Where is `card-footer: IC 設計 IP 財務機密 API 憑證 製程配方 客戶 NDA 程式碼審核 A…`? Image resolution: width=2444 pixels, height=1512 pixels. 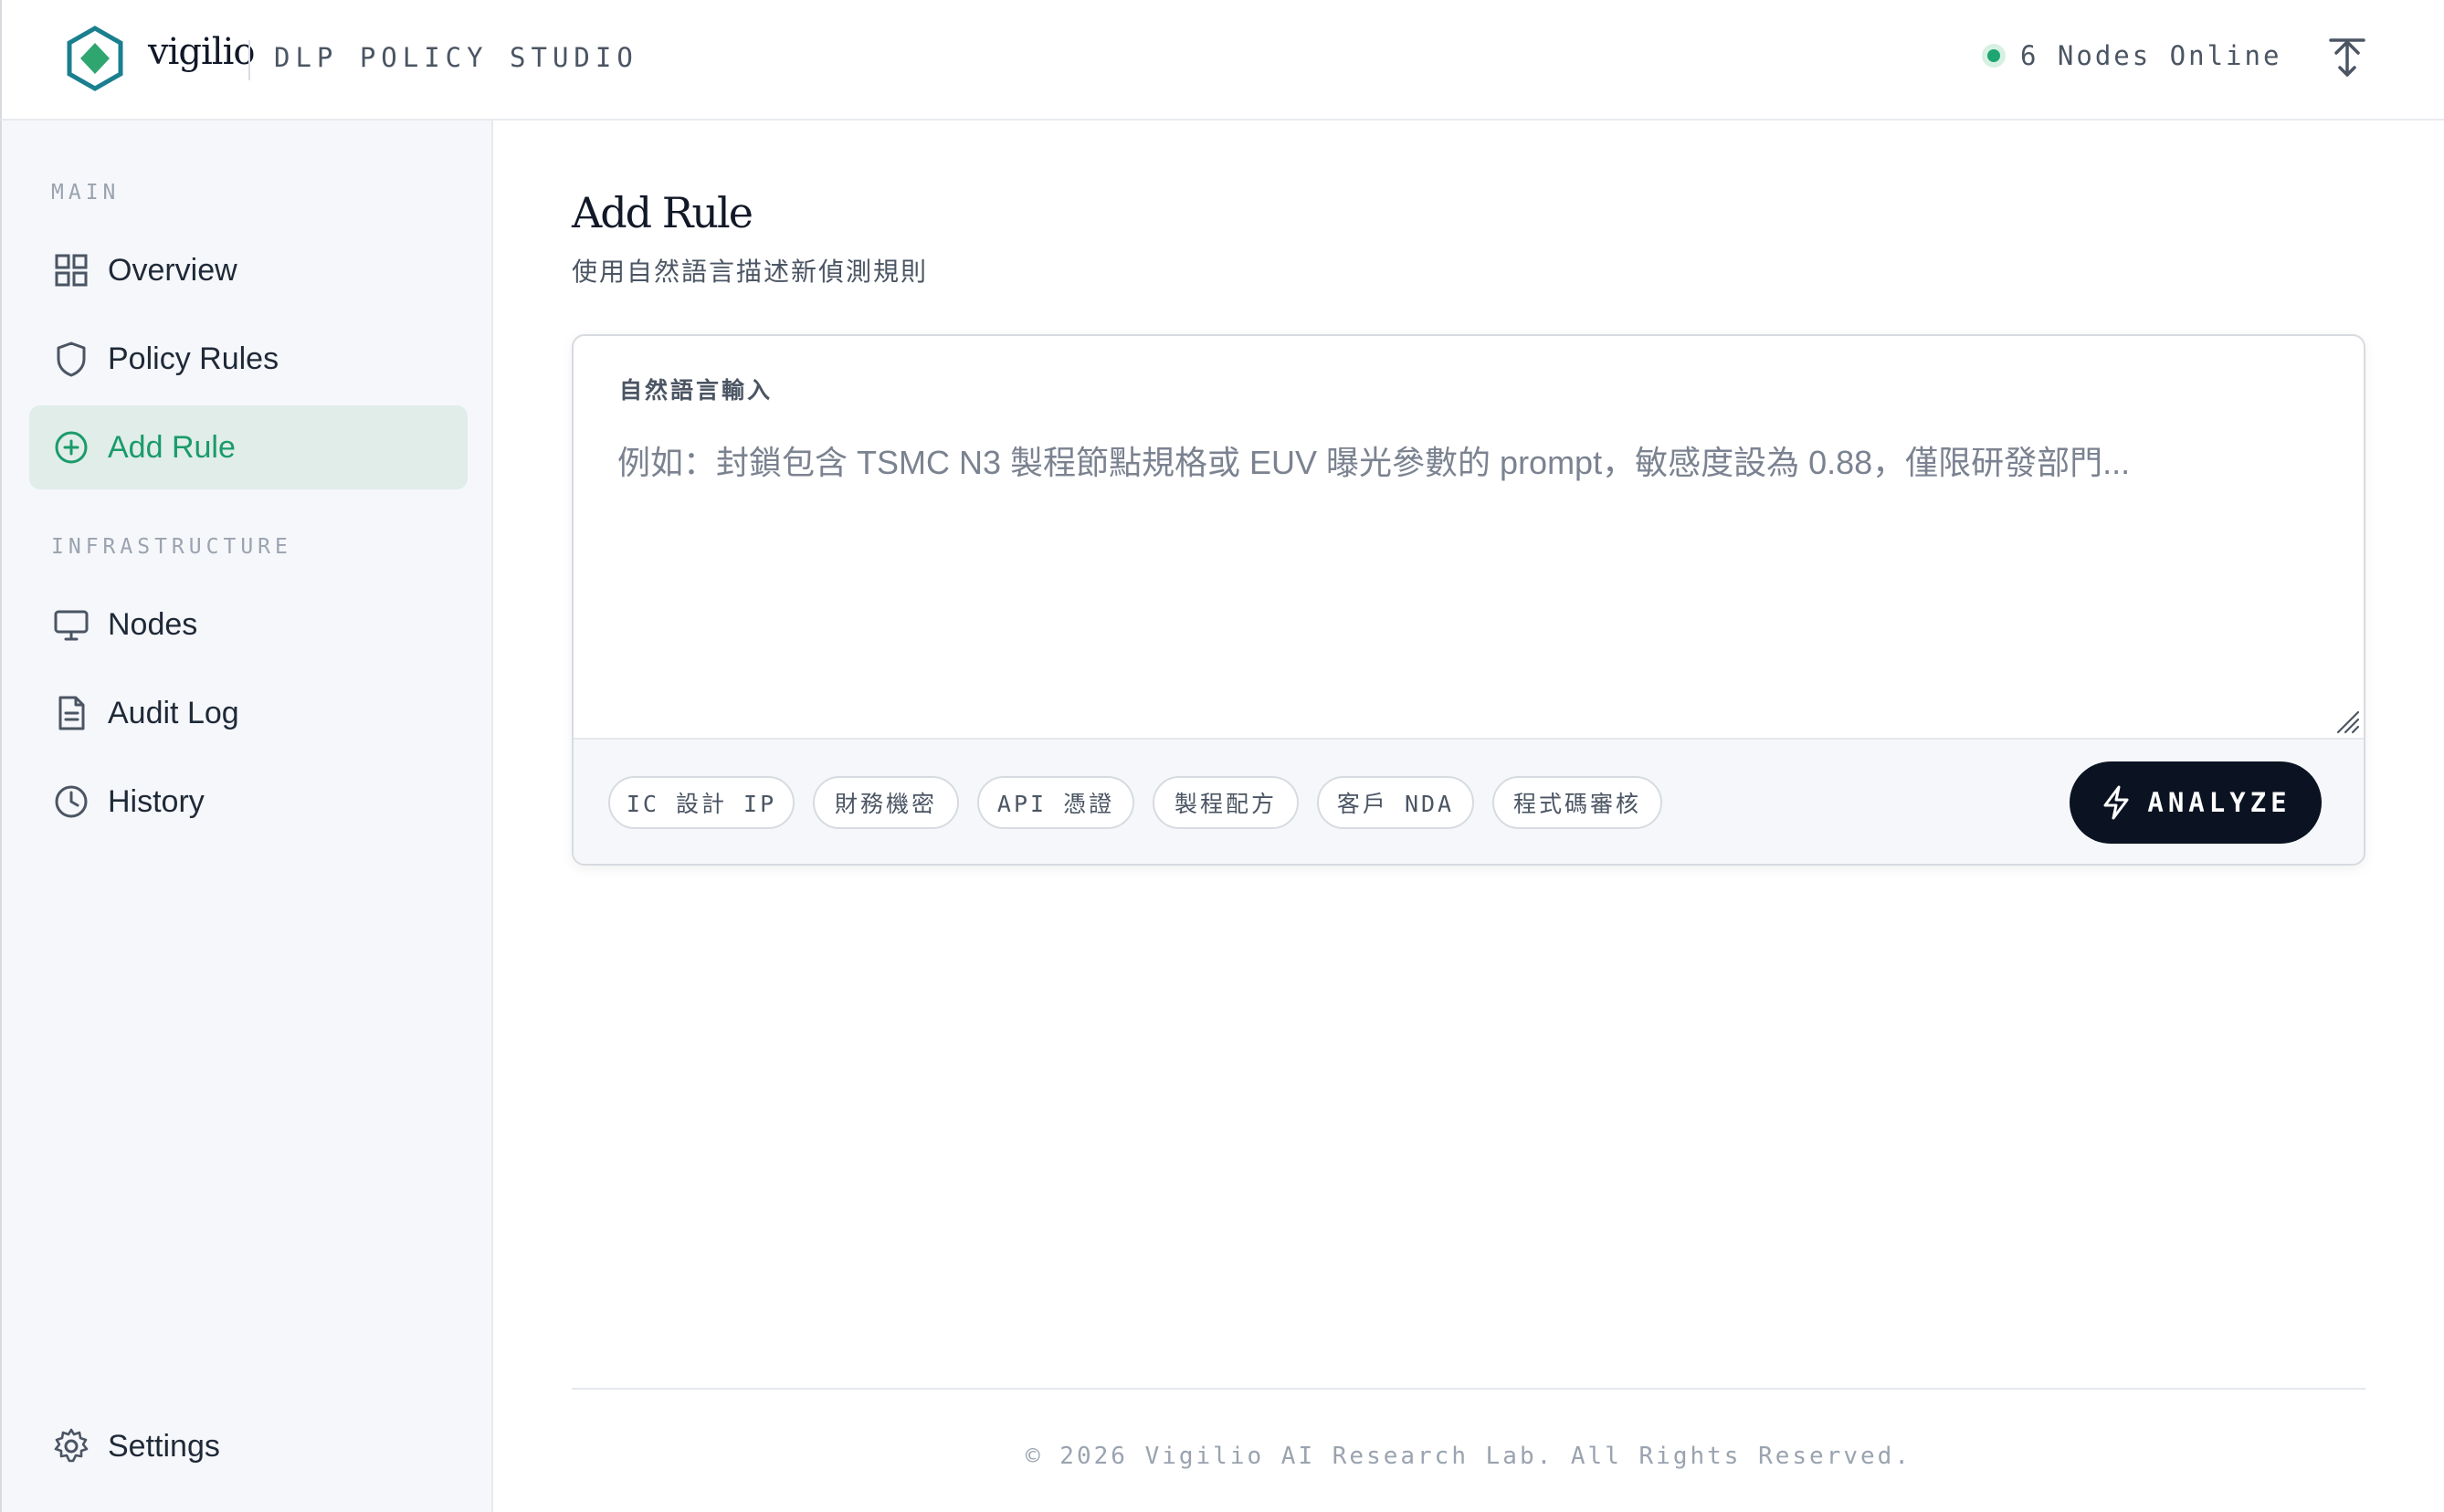 card-footer: IC 設計 IP 財務機密 API 憑證 製程配方 客戶 NDA 程式碼審核 A… is located at coordinates (1469, 801).